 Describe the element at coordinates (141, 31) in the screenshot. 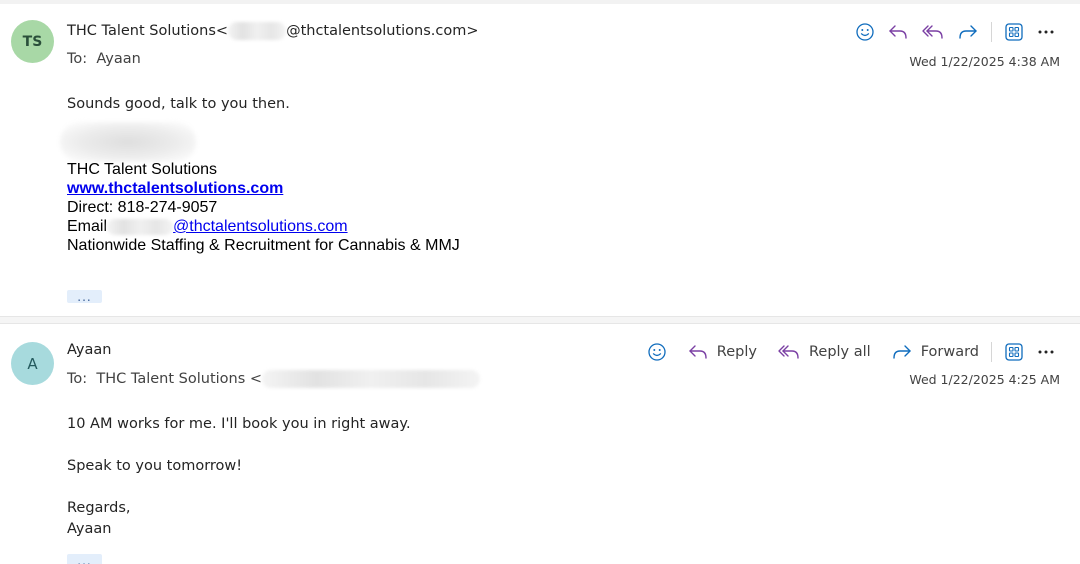

I see `sender-name: THC Talent Solutions` at that location.